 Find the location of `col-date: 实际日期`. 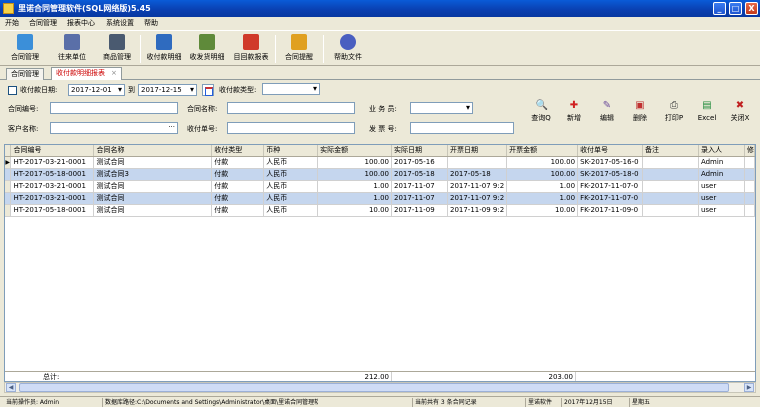

col-date: 实际日期 is located at coordinates (419, 151).